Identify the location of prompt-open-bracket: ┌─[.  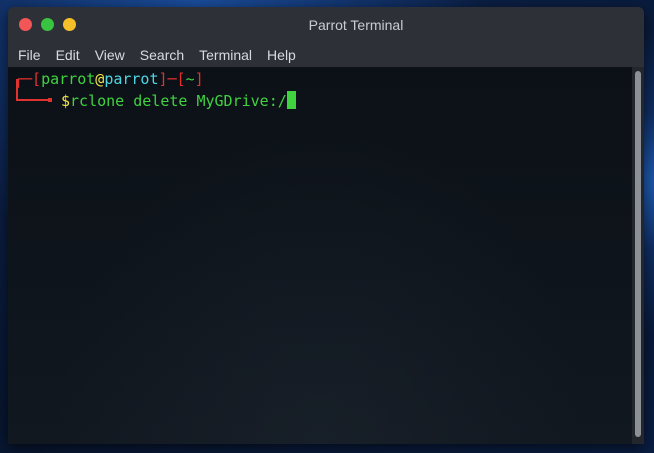
(28, 79).